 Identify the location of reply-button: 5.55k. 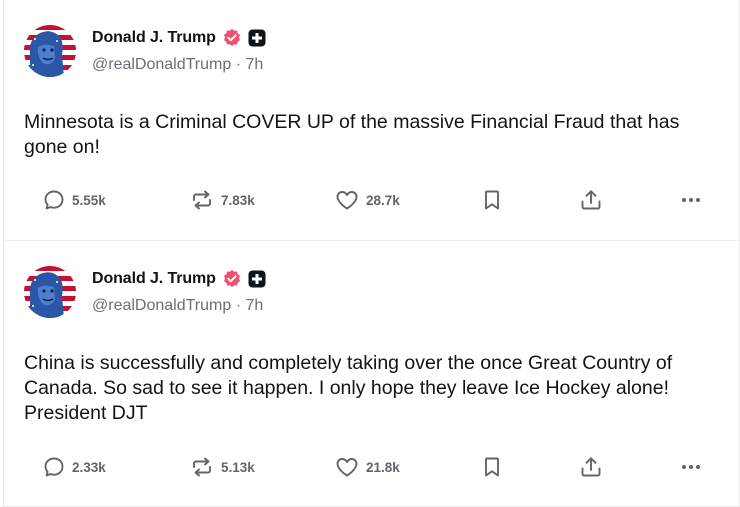
(74, 200).